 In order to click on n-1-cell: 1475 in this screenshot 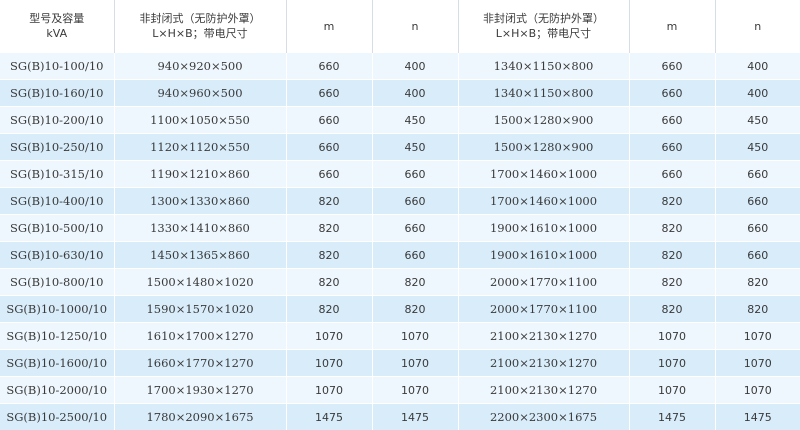, I will do `click(415, 416)`.